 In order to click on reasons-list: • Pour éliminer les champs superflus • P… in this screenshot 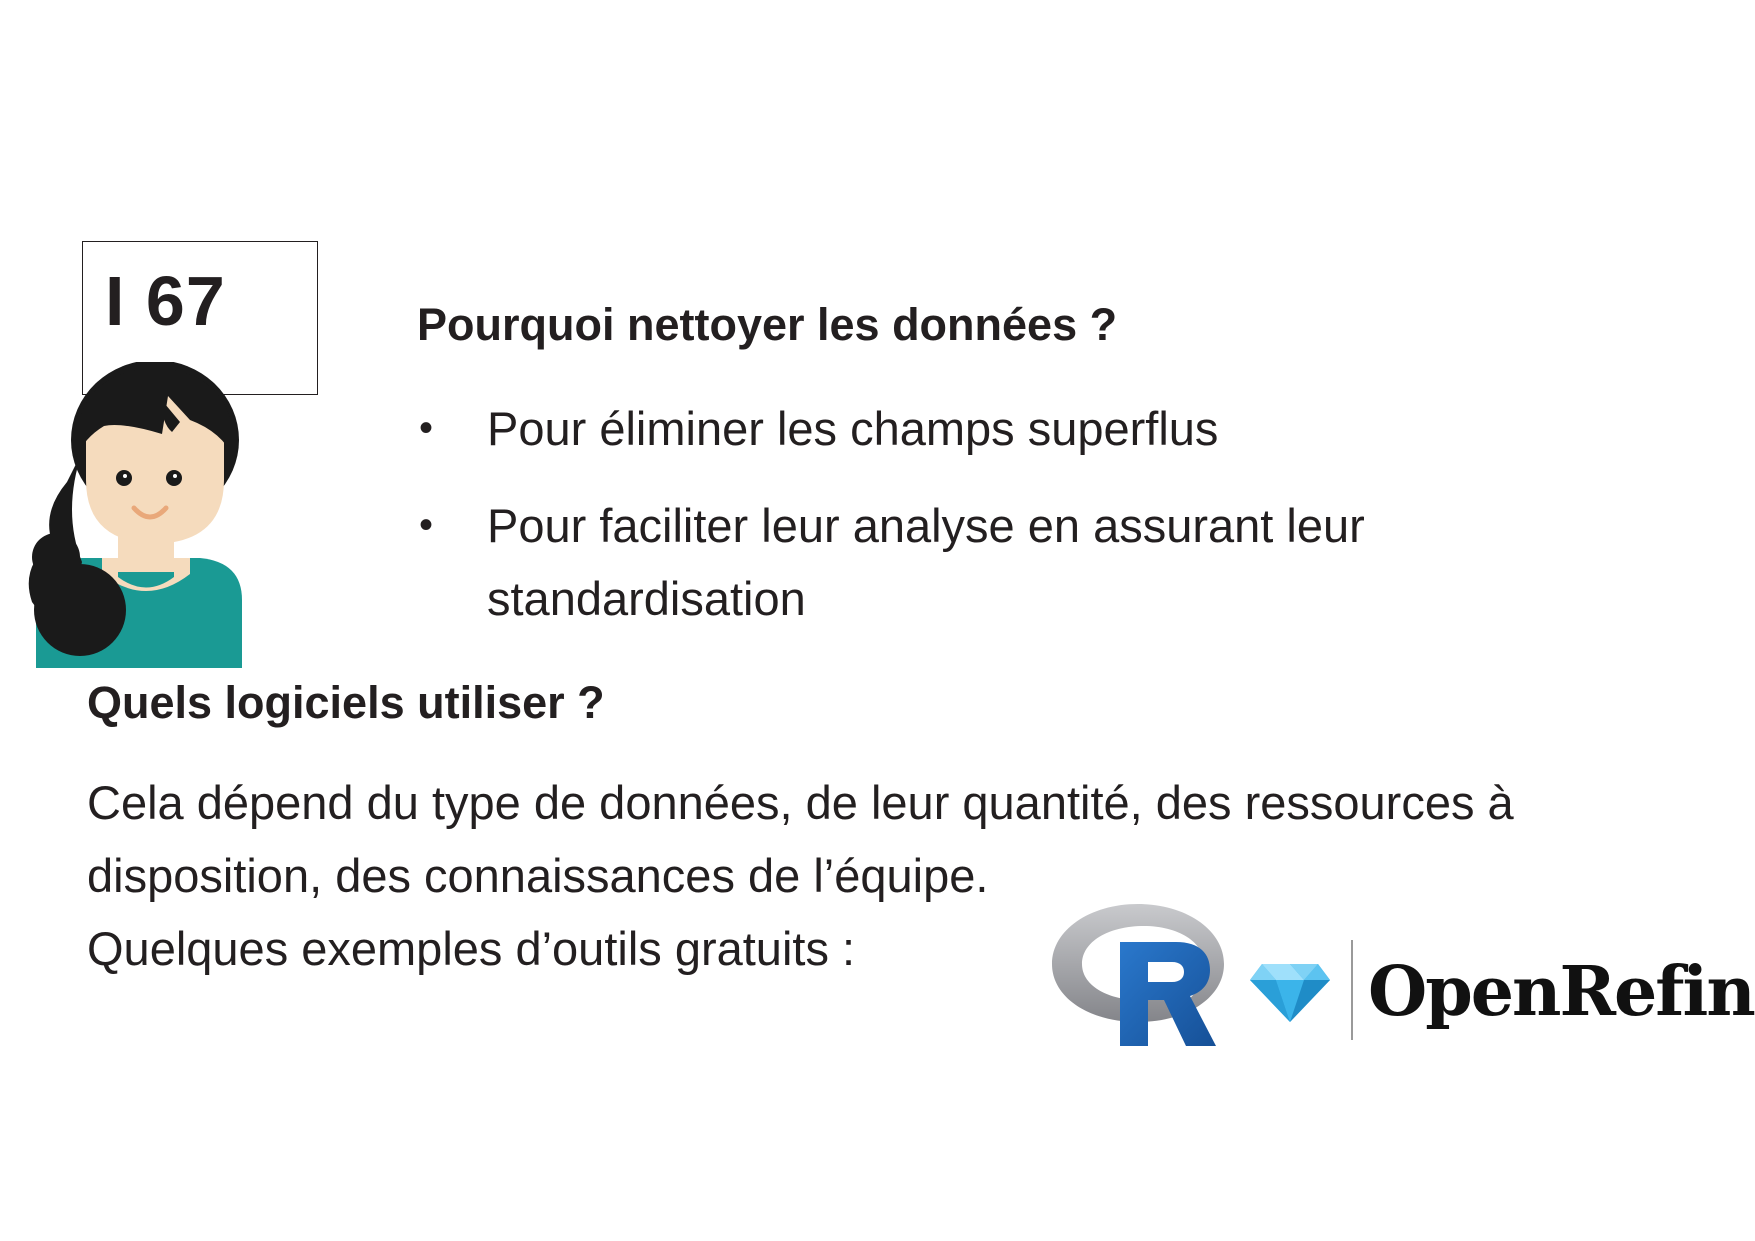, I will do `click(977, 525)`.